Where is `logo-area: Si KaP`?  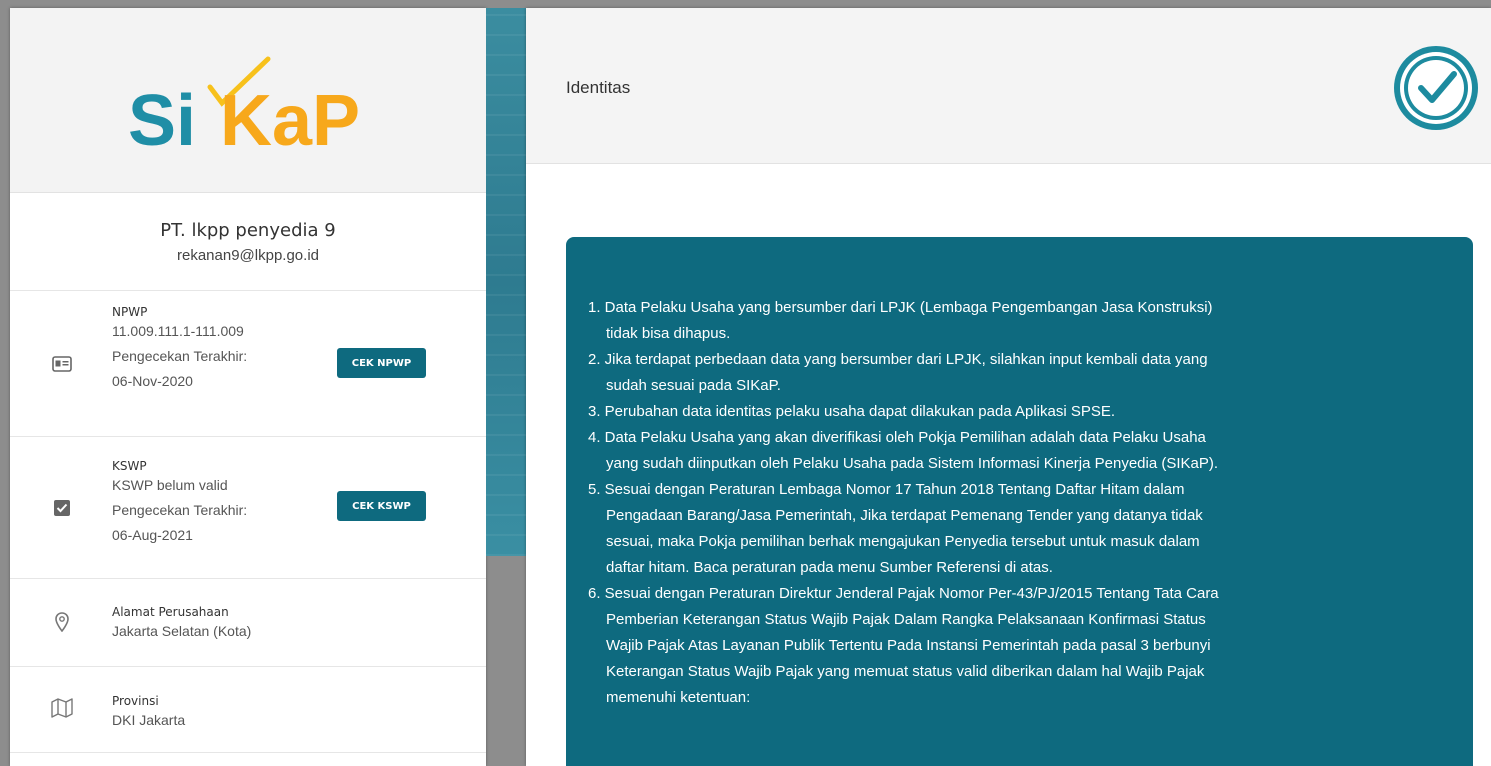
logo-area: Si KaP is located at coordinates (248, 100).